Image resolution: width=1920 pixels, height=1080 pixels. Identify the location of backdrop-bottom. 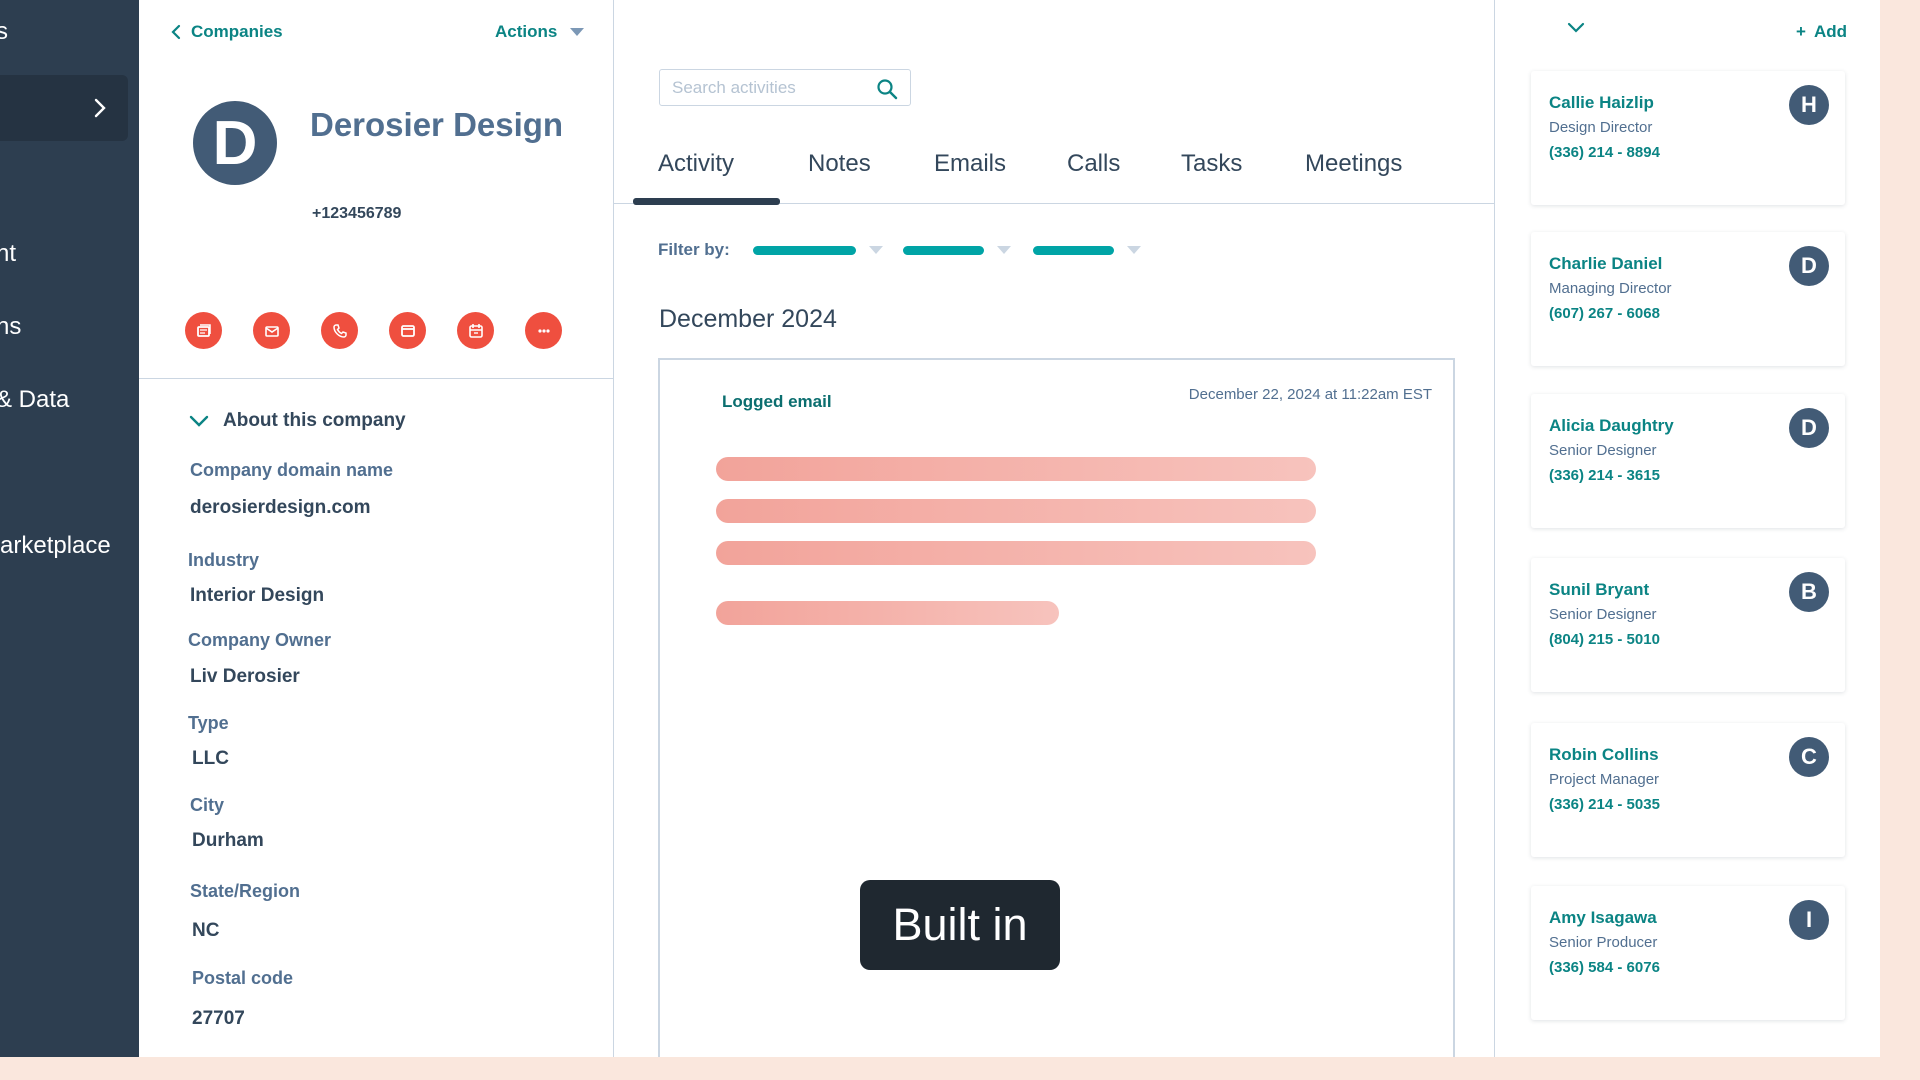
(960, 1068).